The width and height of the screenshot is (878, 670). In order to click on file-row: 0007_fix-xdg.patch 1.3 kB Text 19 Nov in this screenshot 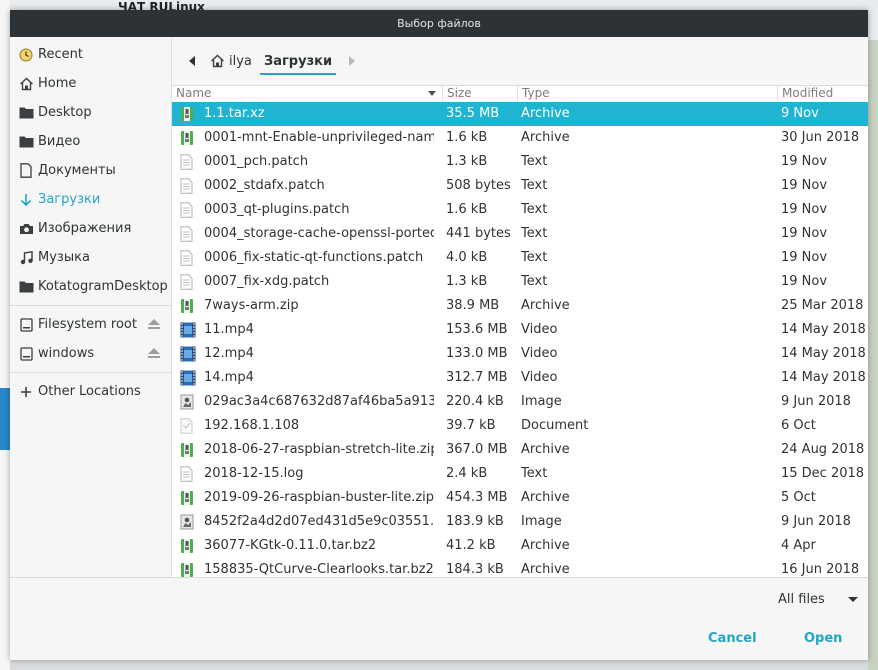, I will do `click(520, 282)`.